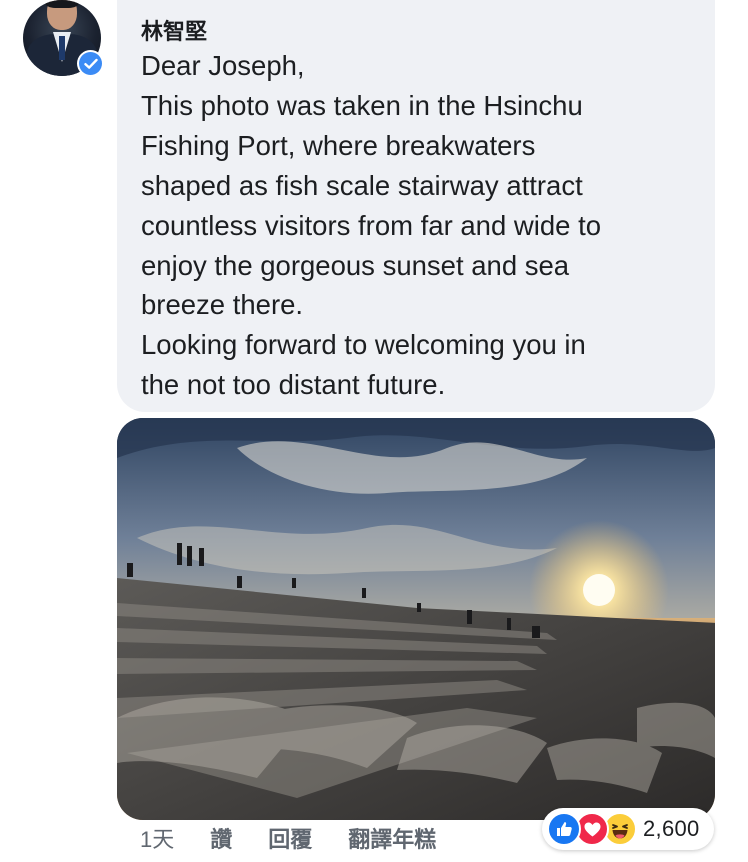  I want to click on verified-check-icon, so click(90, 63).